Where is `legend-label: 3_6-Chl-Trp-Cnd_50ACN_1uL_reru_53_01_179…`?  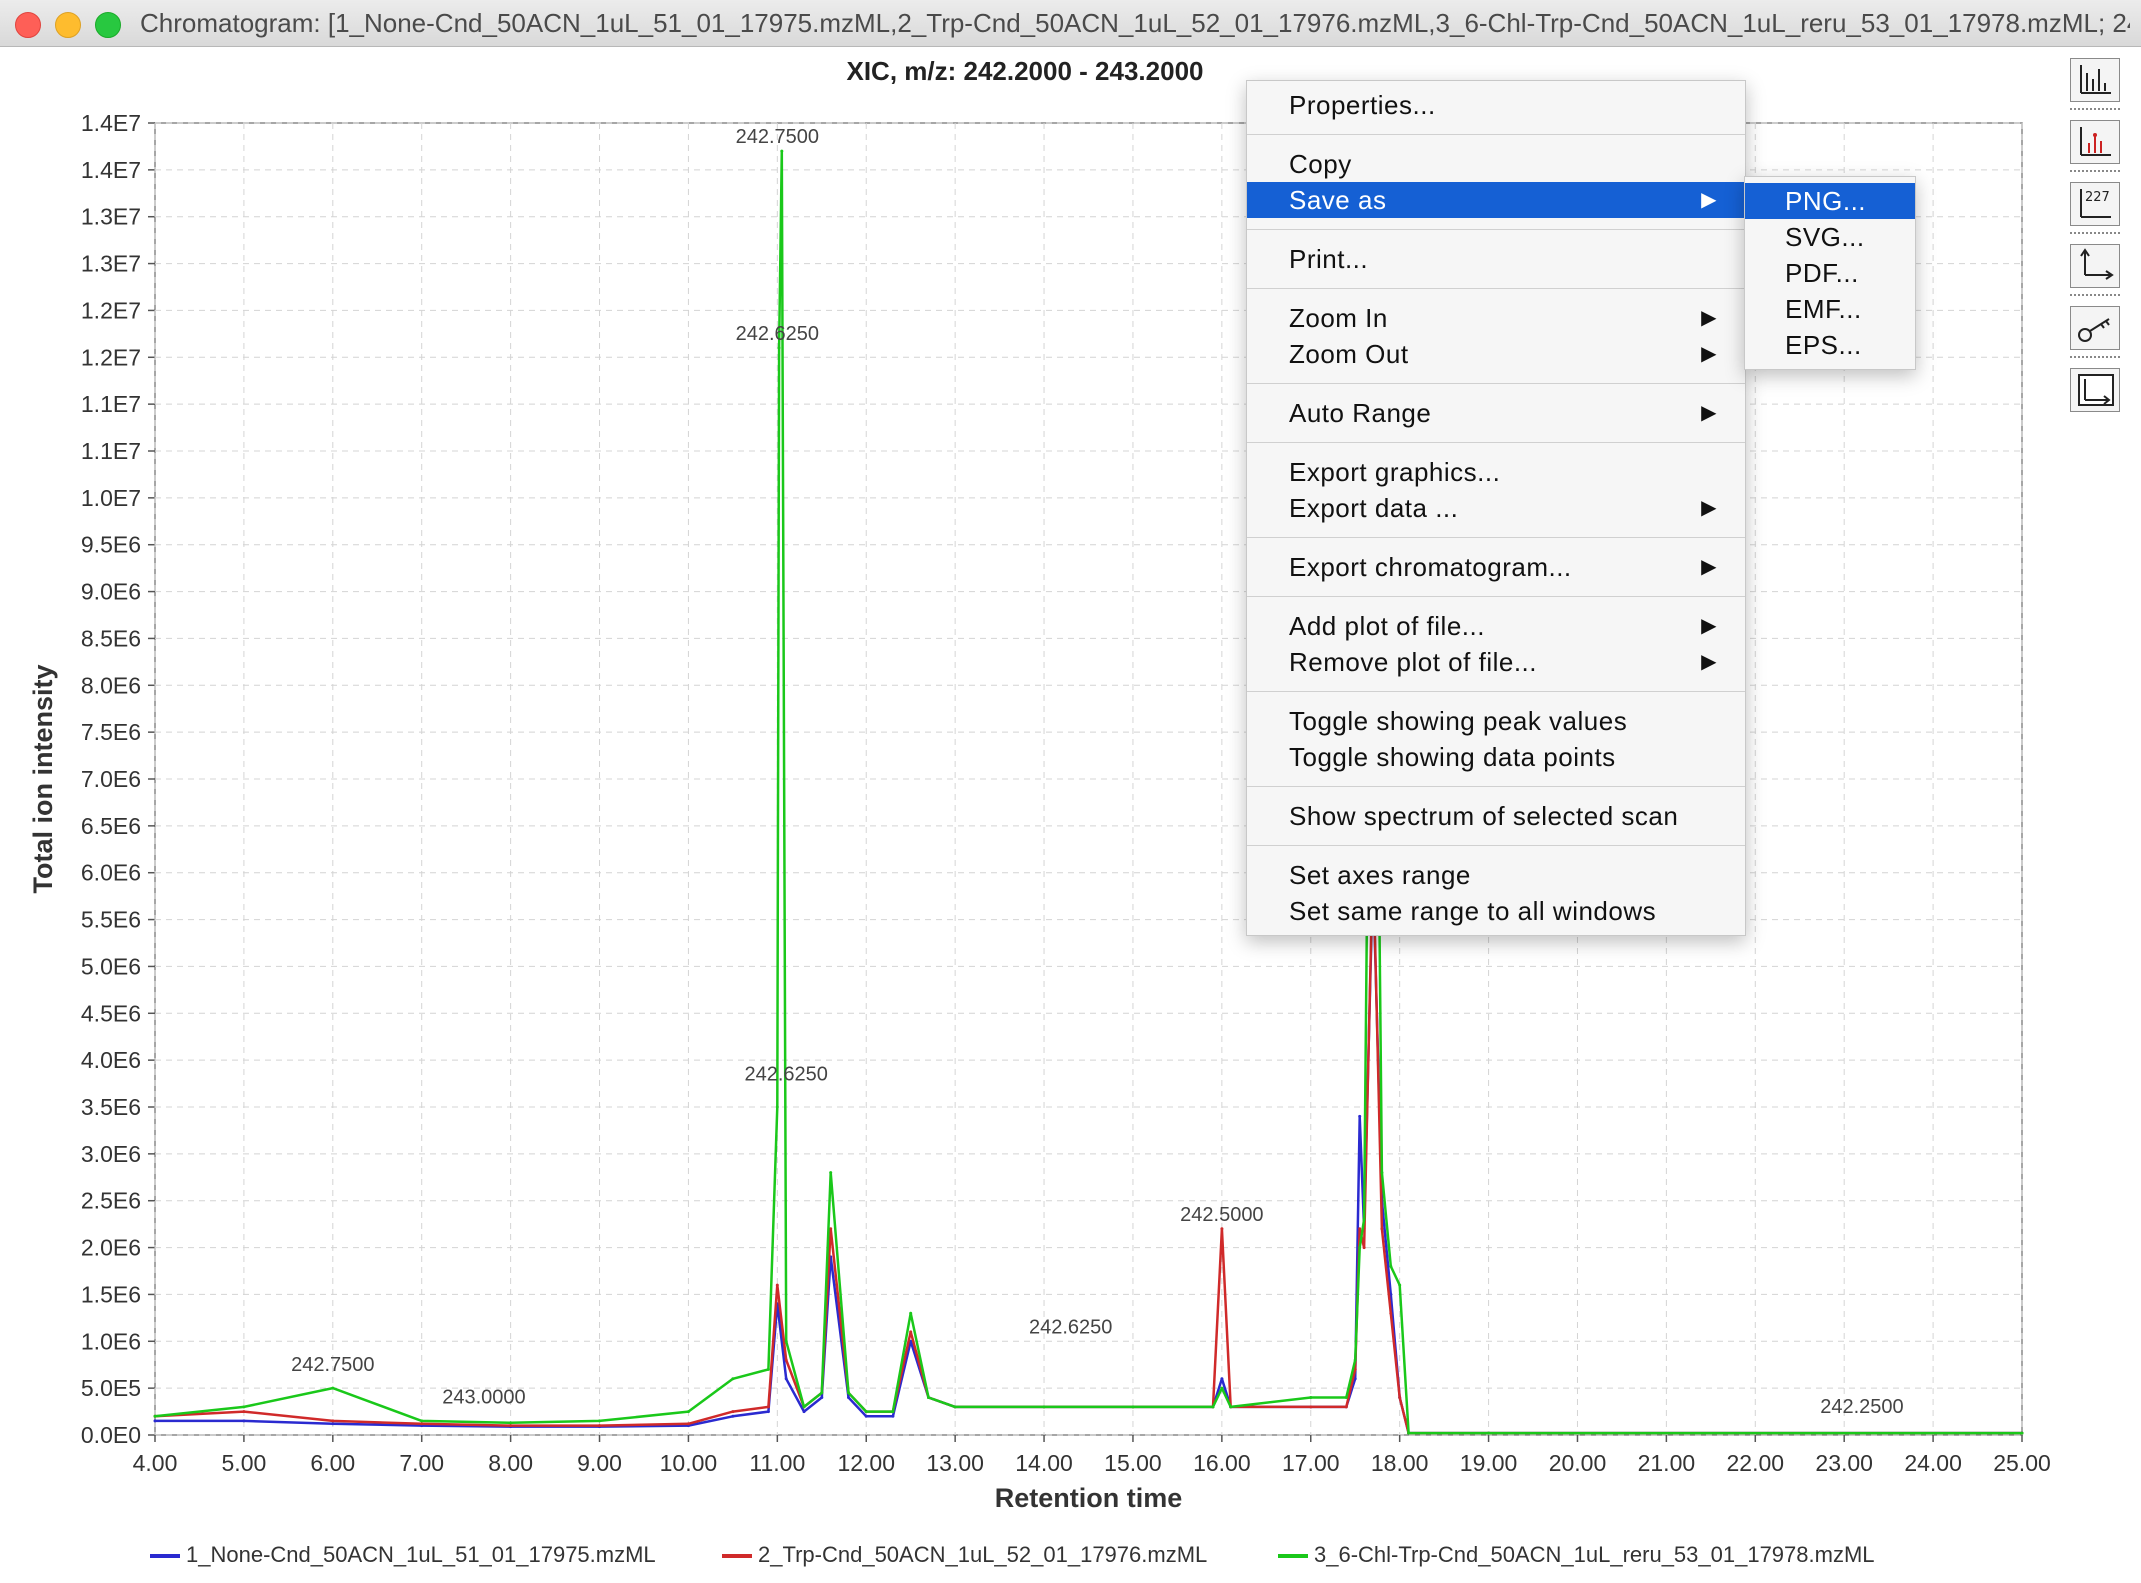
legend-label: 3_6-Chl-Trp-Cnd_50ACN_1uL_reru_53_01_179… is located at coordinates (1594, 1554).